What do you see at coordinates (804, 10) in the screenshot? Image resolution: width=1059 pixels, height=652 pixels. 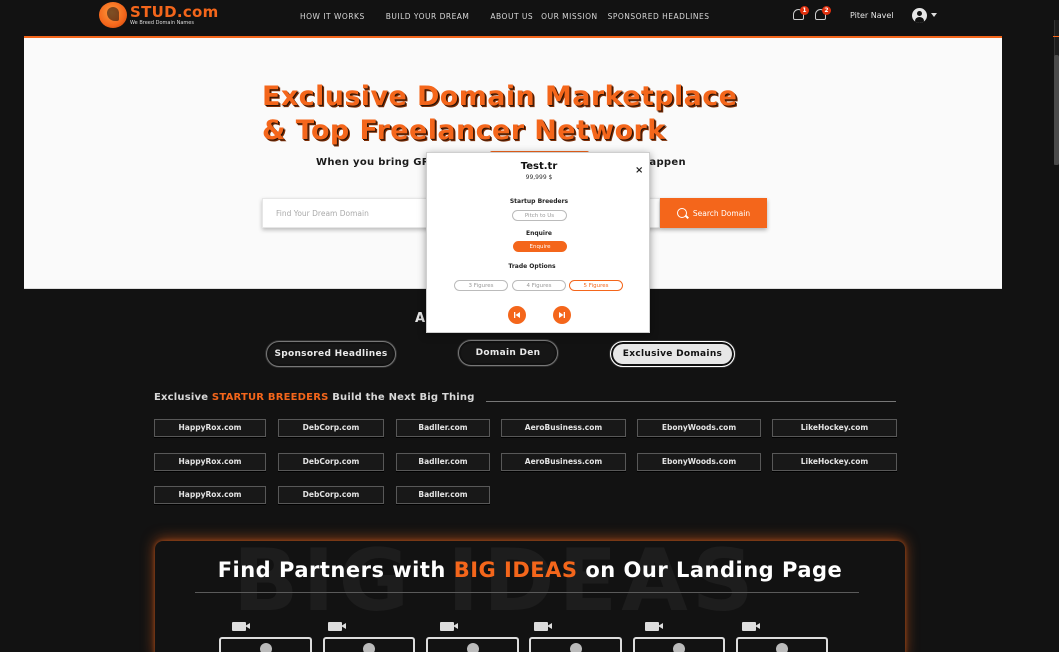 I see `alerts-badge: 1` at bounding box center [804, 10].